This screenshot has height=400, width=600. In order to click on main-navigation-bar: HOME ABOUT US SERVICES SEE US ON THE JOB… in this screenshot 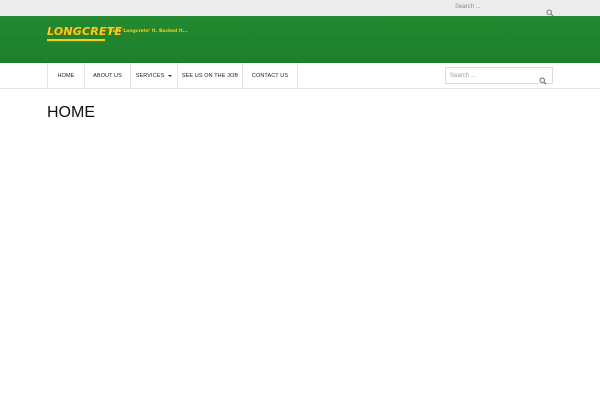, I will do `click(300, 76)`.